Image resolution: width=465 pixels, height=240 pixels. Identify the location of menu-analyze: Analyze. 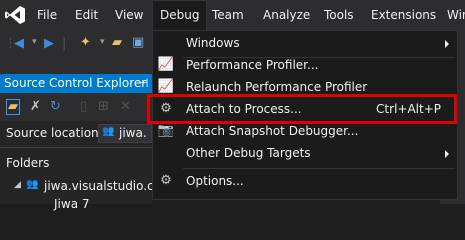
(286, 15).